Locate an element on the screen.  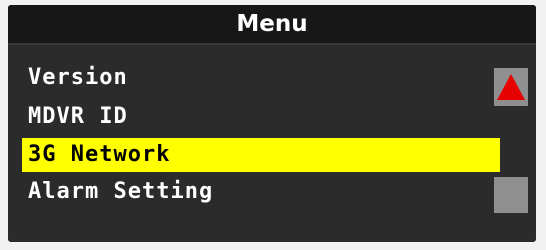
scroll-up-button is located at coordinates (511, 87).